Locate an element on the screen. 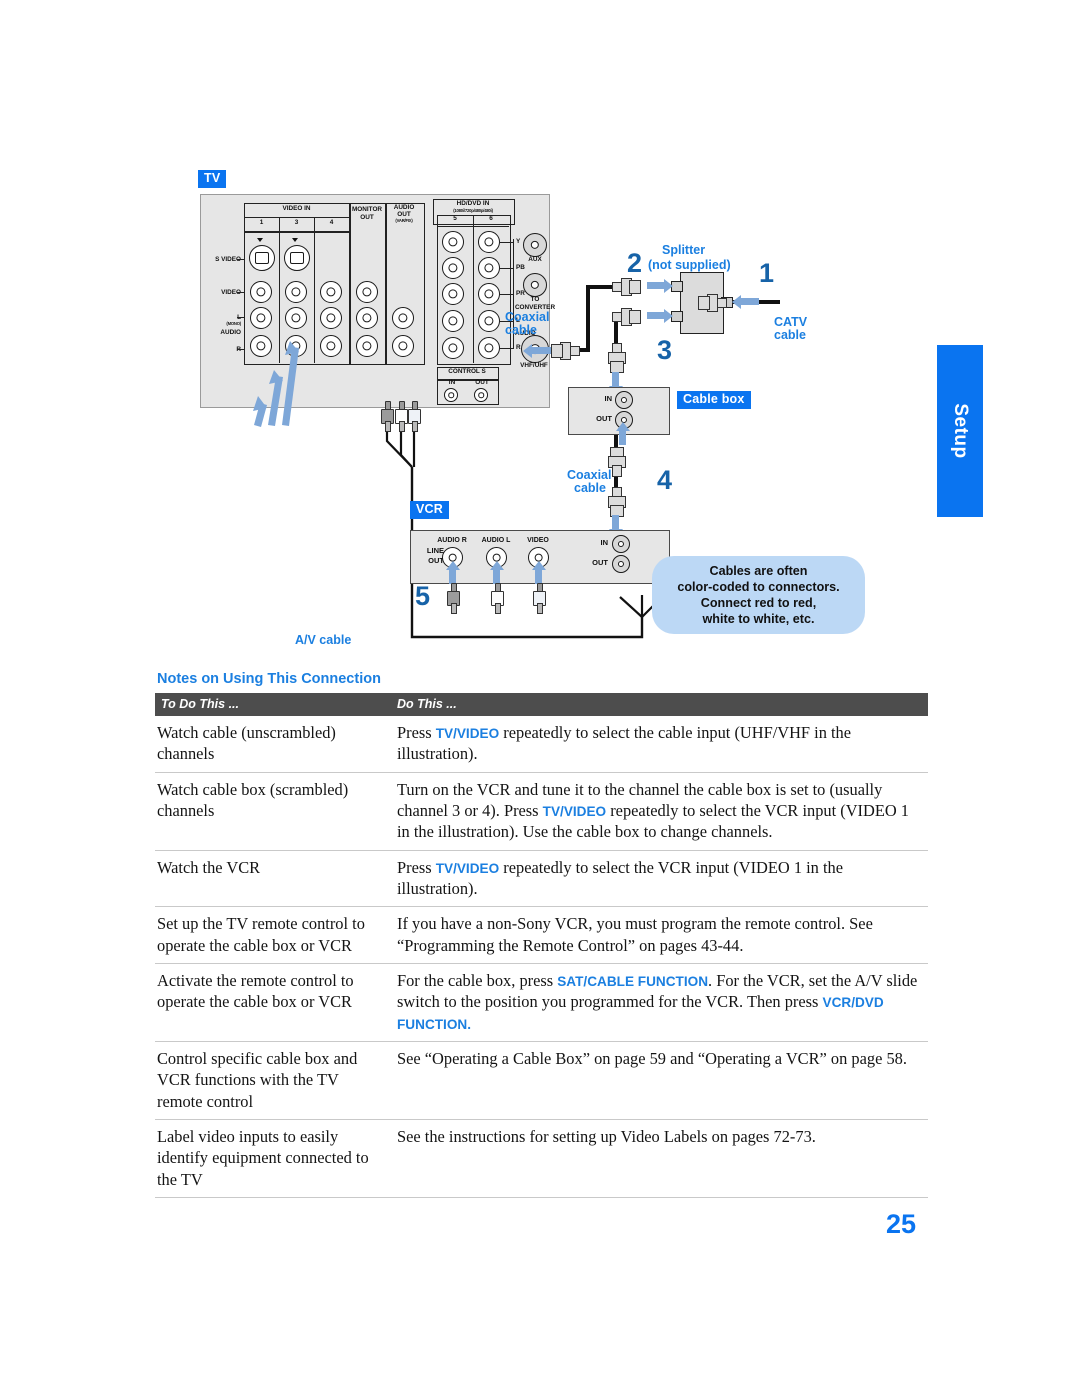 The width and height of the screenshot is (1080, 1397). audio-out-l-jack is located at coordinates (403, 318).